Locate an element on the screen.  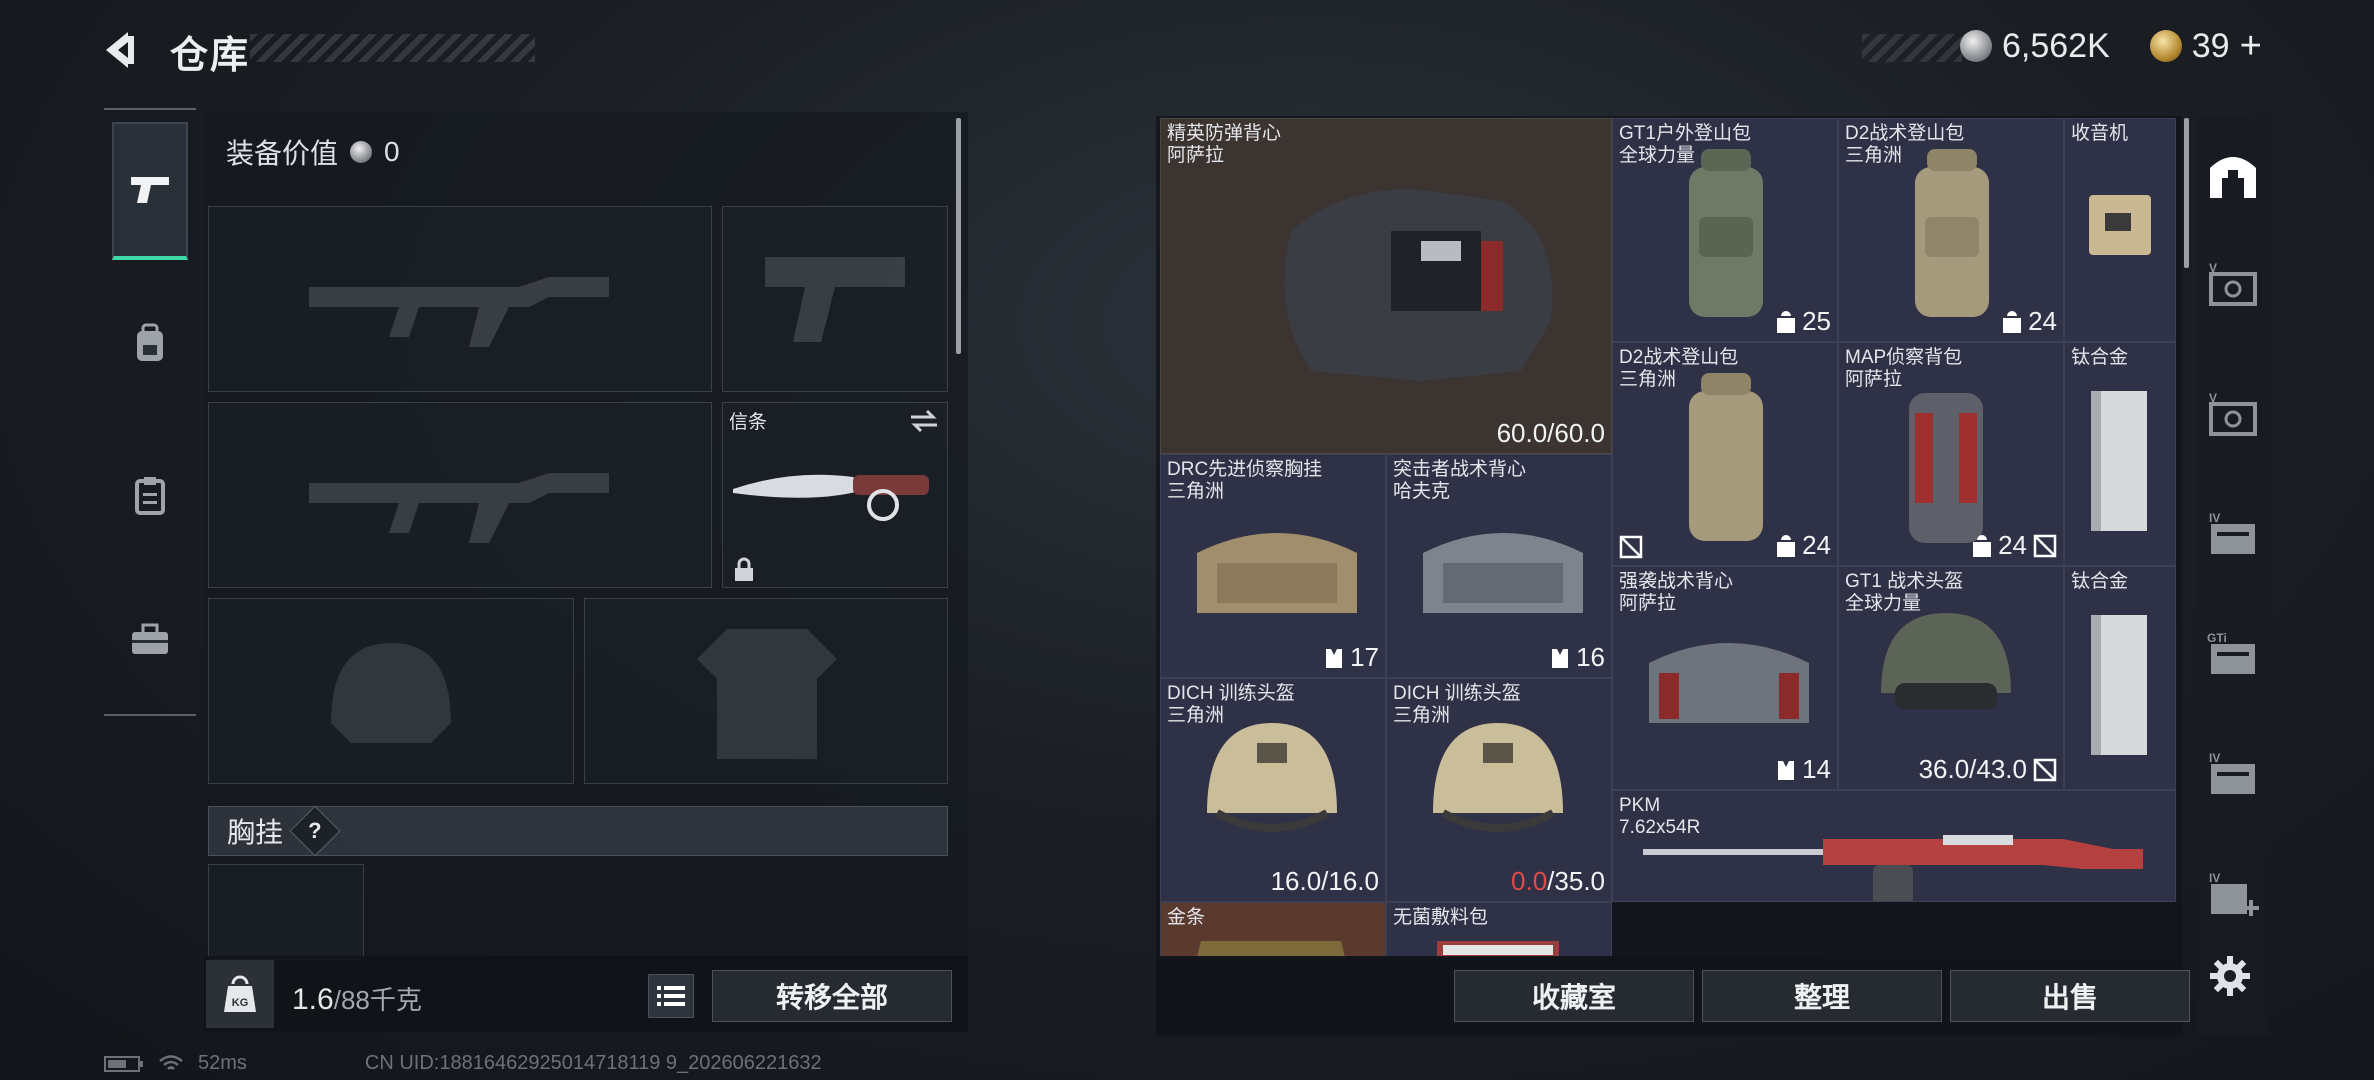
back-arrow-icon is located at coordinates (120, 50).